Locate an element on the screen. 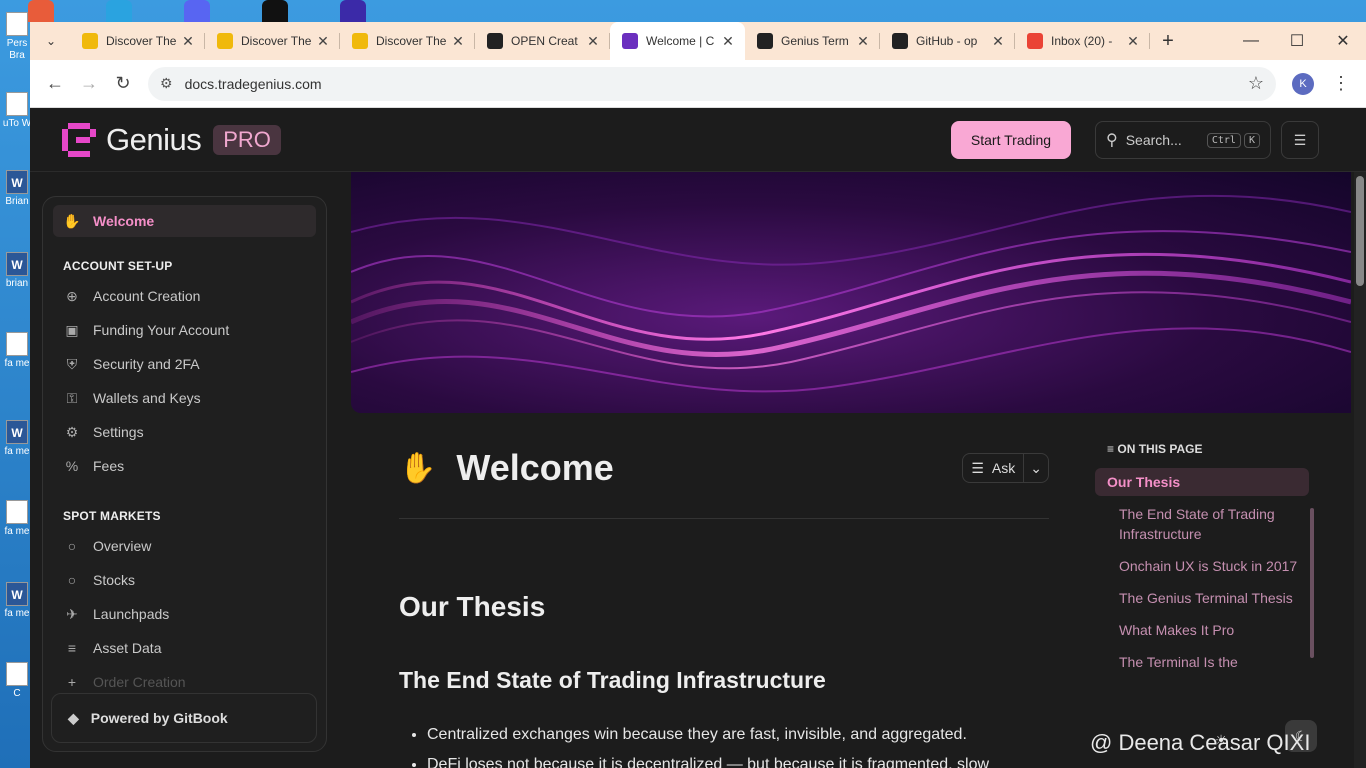 This screenshot has height=768, width=1366. close-window-button: ✕ is located at coordinates (1343, 41).